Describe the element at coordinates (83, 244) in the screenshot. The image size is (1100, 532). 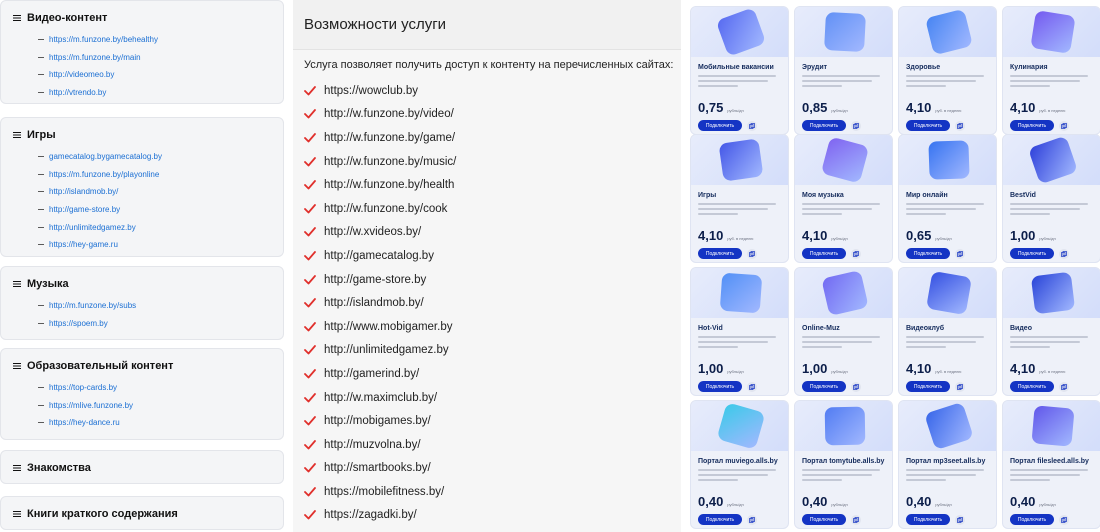
I see `site-link: https://hey-game.ru` at that location.